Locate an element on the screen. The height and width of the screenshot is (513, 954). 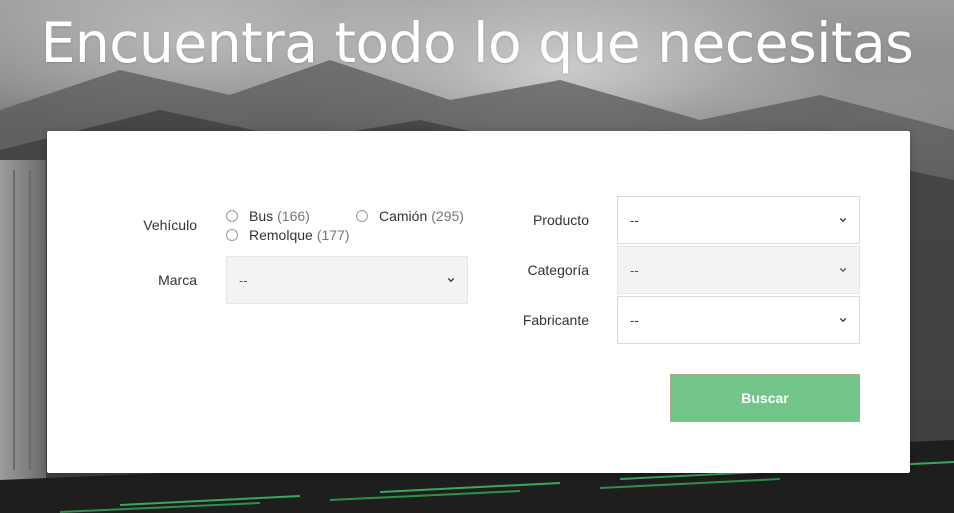
category-select-value: -- is located at coordinates (634, 270).